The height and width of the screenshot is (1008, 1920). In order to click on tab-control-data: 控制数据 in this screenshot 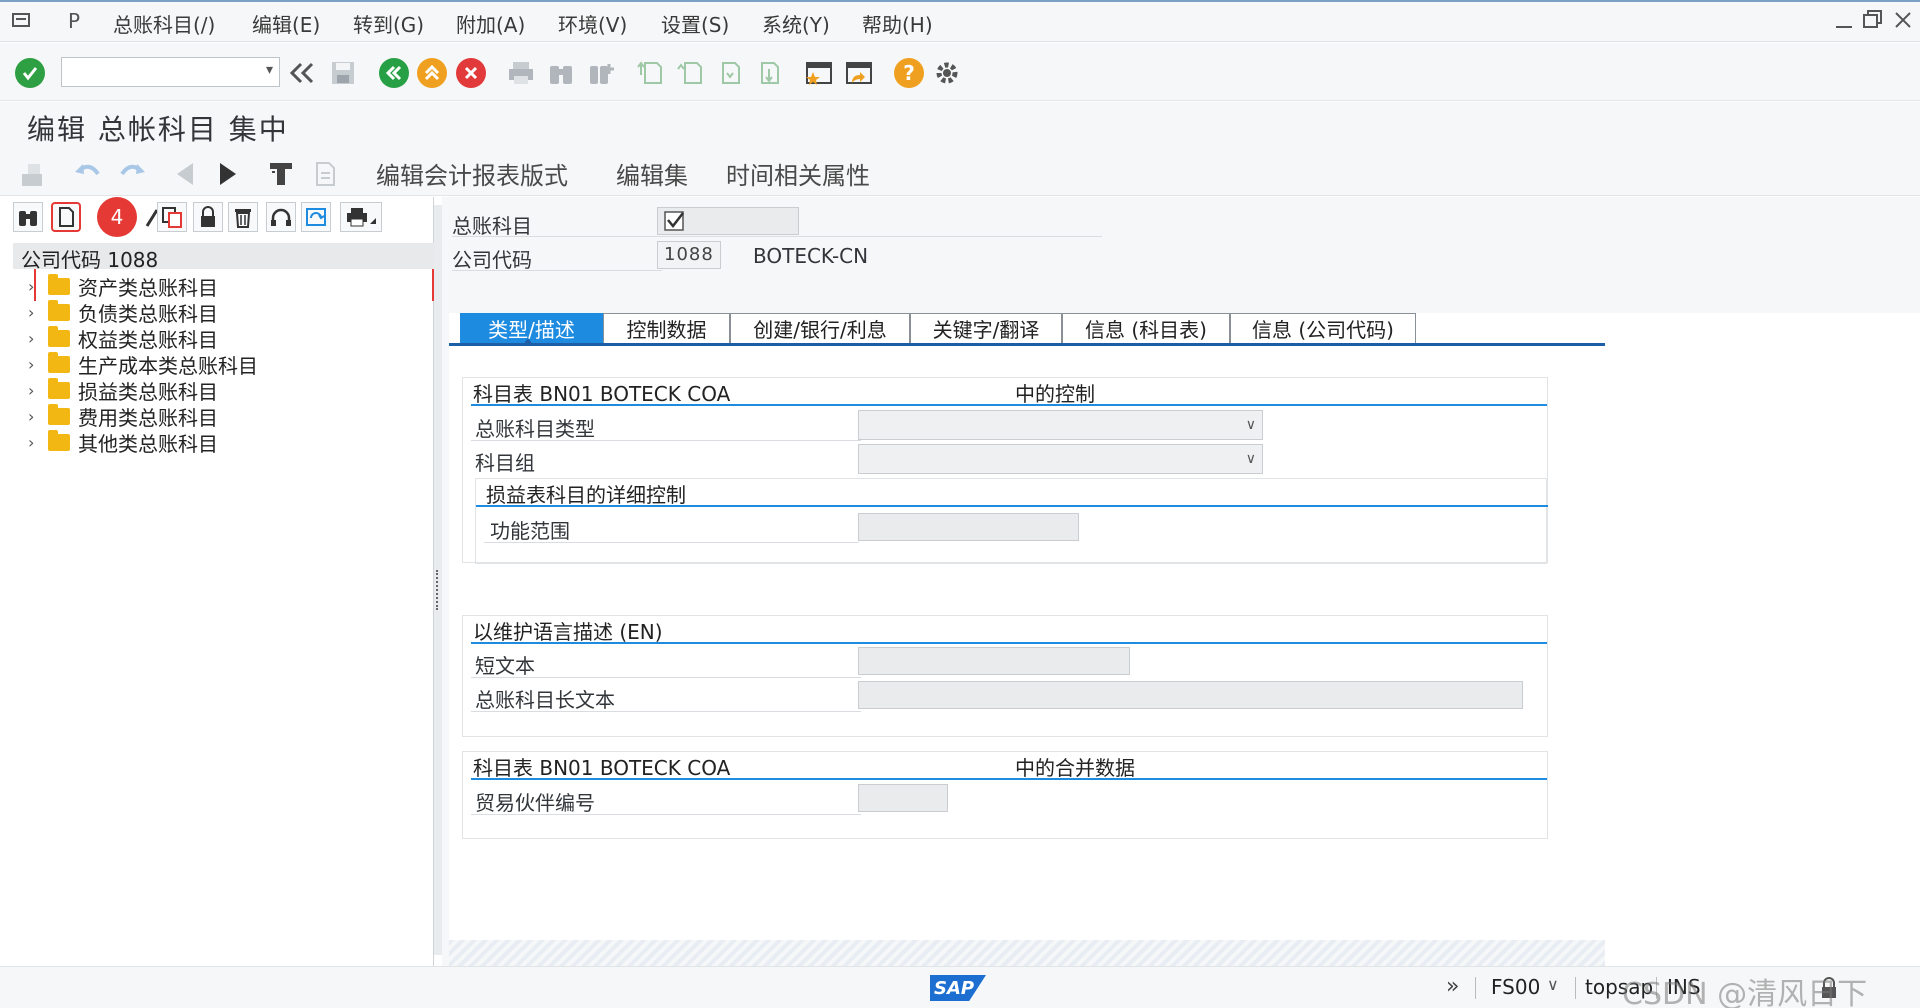, I will do `click(666, 328)`.